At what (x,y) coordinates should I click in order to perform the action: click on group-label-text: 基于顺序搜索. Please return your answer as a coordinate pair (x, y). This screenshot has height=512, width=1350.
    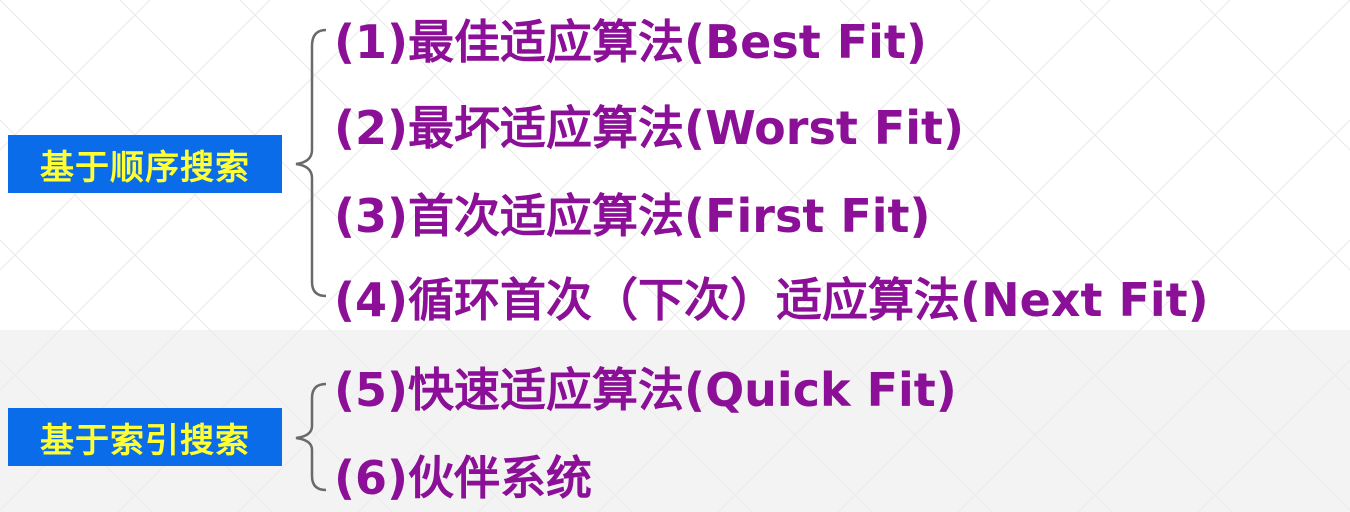
    Looking at the image, I should click on (145, 167).